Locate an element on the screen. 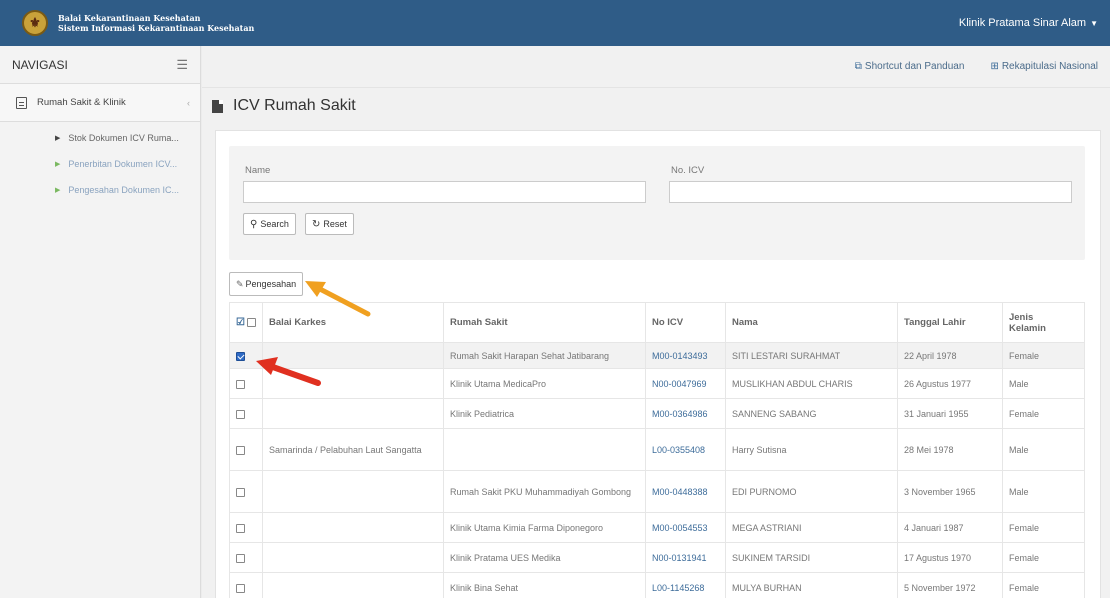  name-input is located at coordinates (444, 192).